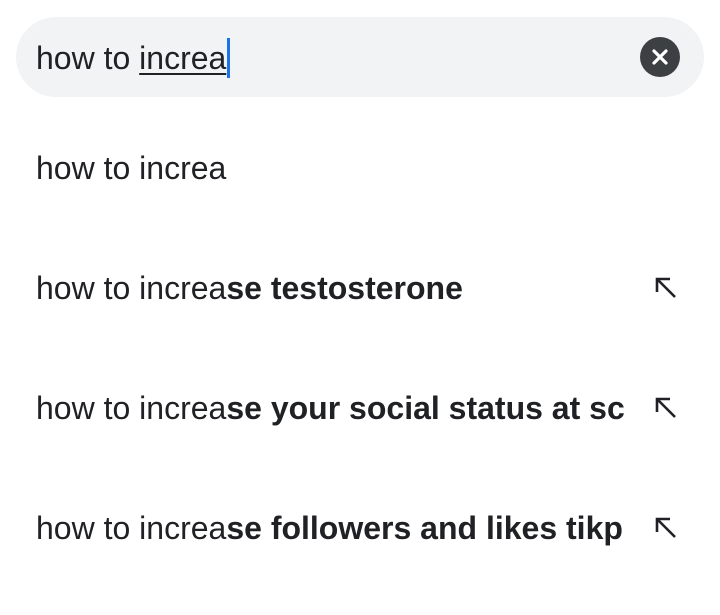  Describe the element at coordinates (360, 57) in the screenshot. I see `search-bar: how to increa` at that location.